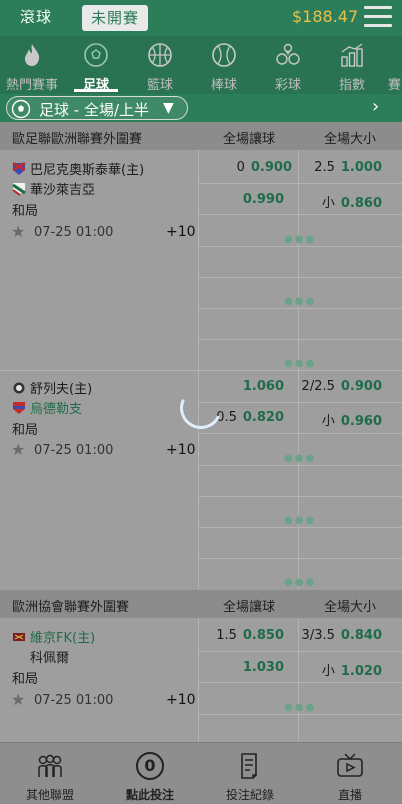  What do you see at coordinates (352, 419) in the screenshot?
I see `under-odd: 小 0.960` at bounding box center [352, 419].